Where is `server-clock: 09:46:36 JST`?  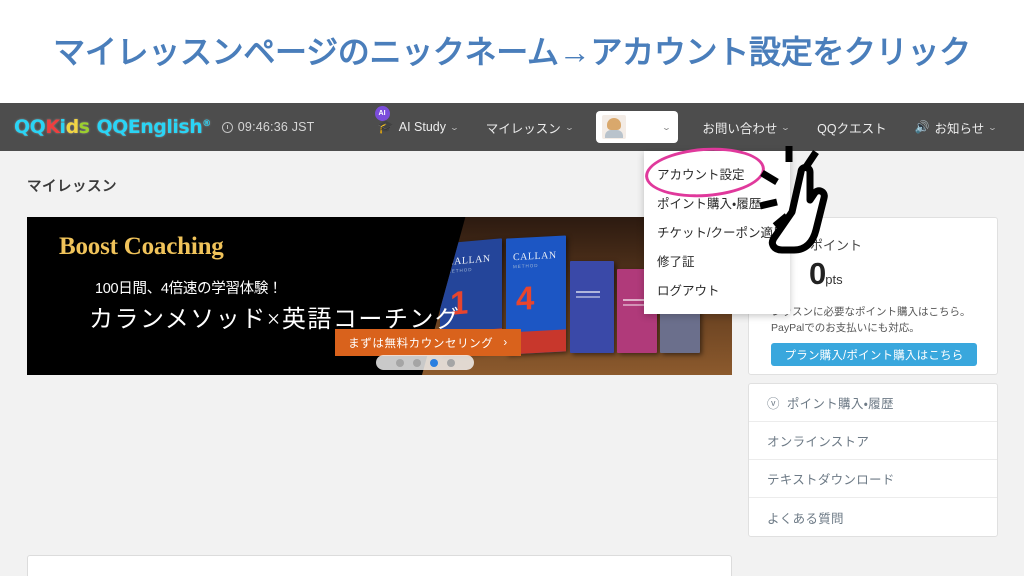
server-clock: 09:46:36 JST is located at coordinates (268, 127).